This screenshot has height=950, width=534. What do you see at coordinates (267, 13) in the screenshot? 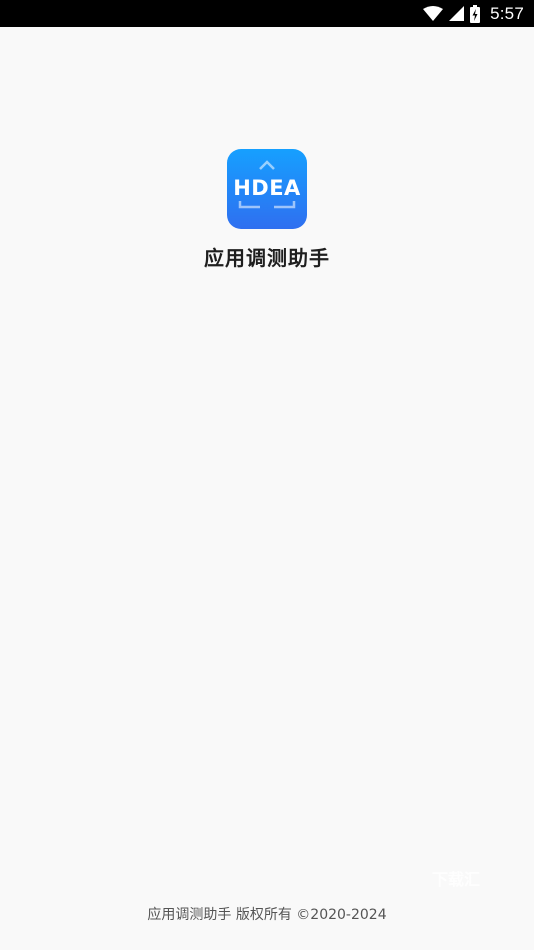
I see `status-bar: 5:57` at bounding box center [267, 13].